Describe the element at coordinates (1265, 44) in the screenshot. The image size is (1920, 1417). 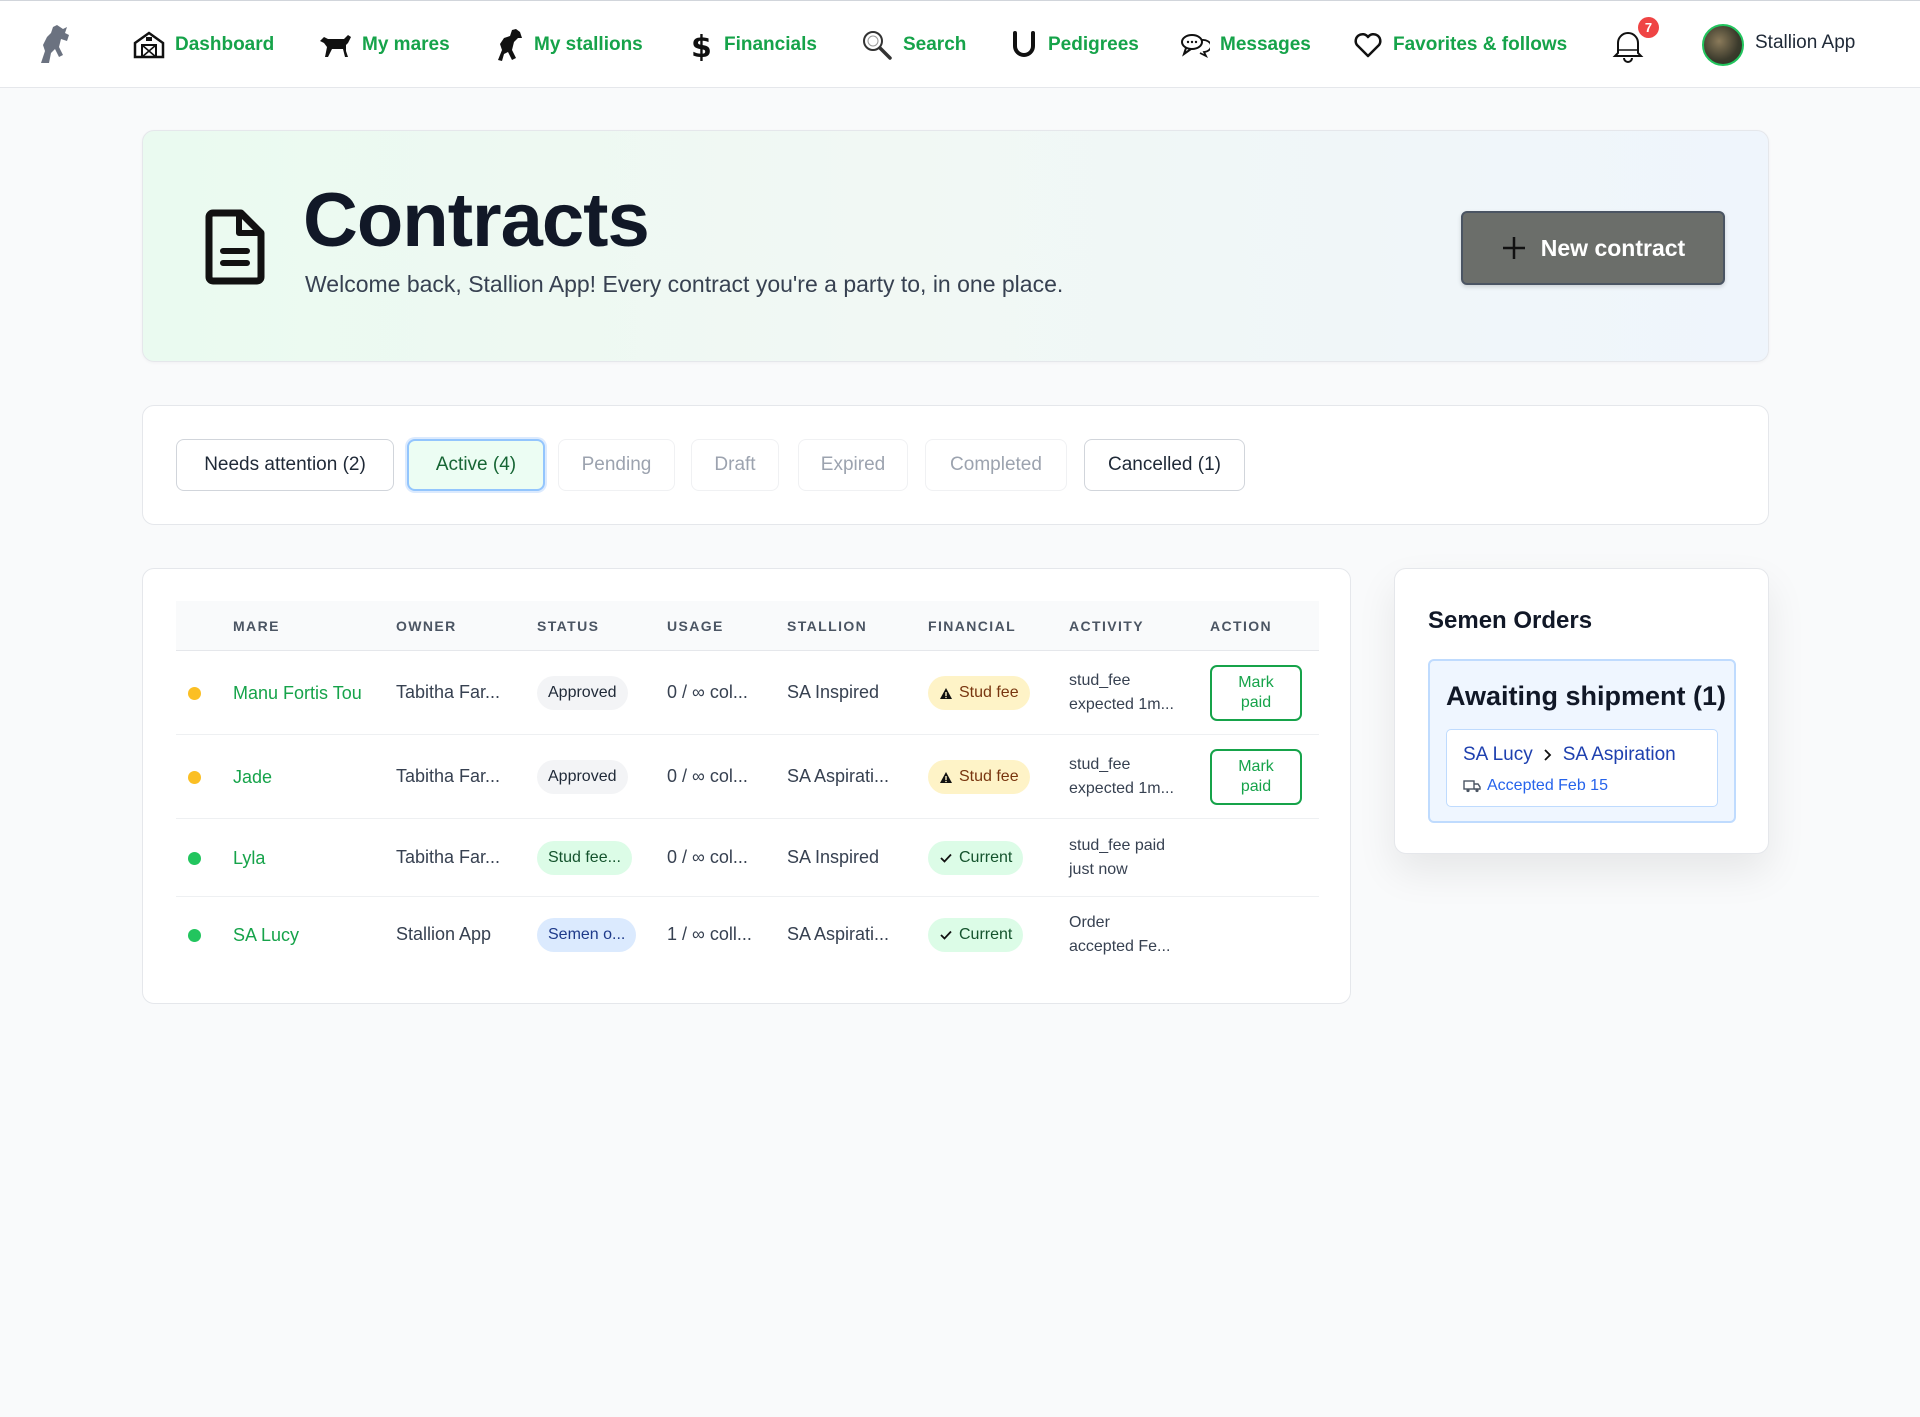
I see `nav-messages-label: Messages` at that location.